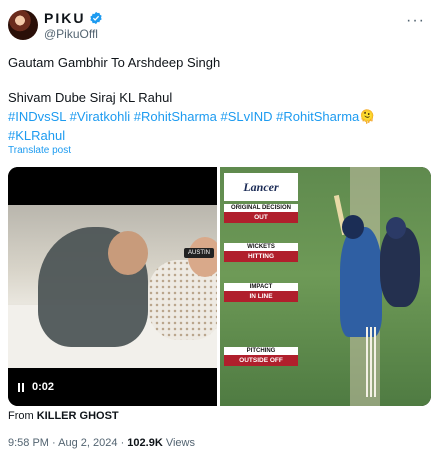  I want to click on post-meta: 9:58 PM · Aug 2, 2024 · 102.9K Views, so click(101, 443).